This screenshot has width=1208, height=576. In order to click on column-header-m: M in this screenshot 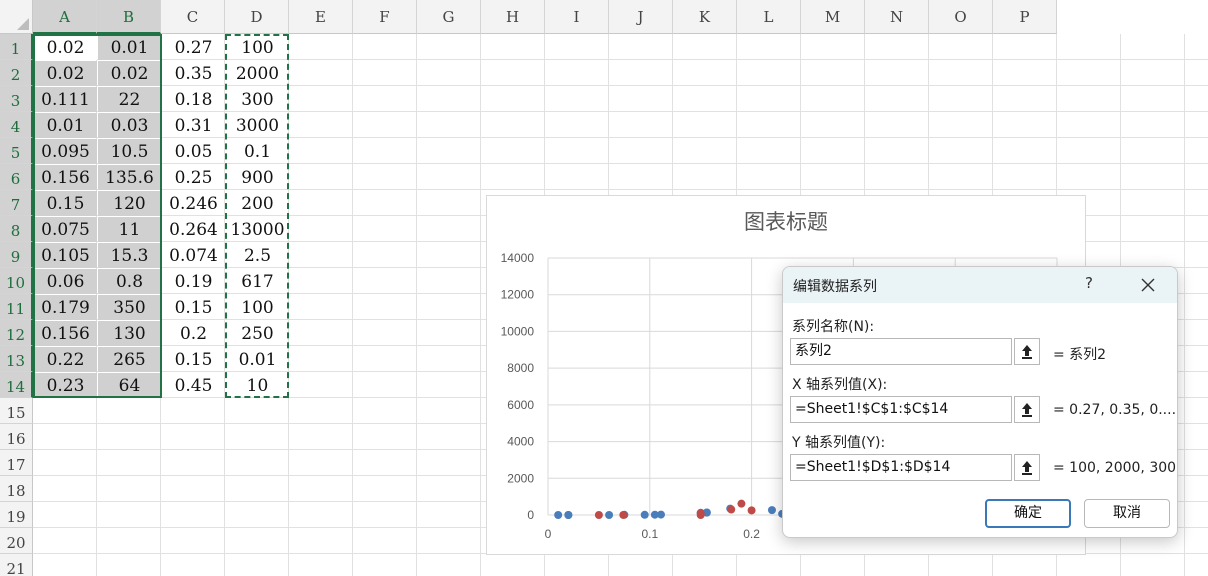, I will do `click(833, 17)`.